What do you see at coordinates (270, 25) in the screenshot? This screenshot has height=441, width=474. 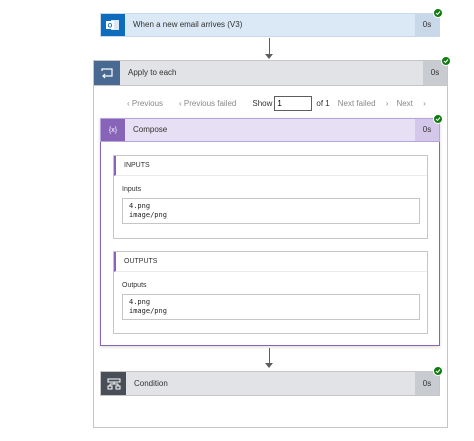 I see `trigger-card: O When a new email arrives (V3) 0s` at bounding box center [270, 25].